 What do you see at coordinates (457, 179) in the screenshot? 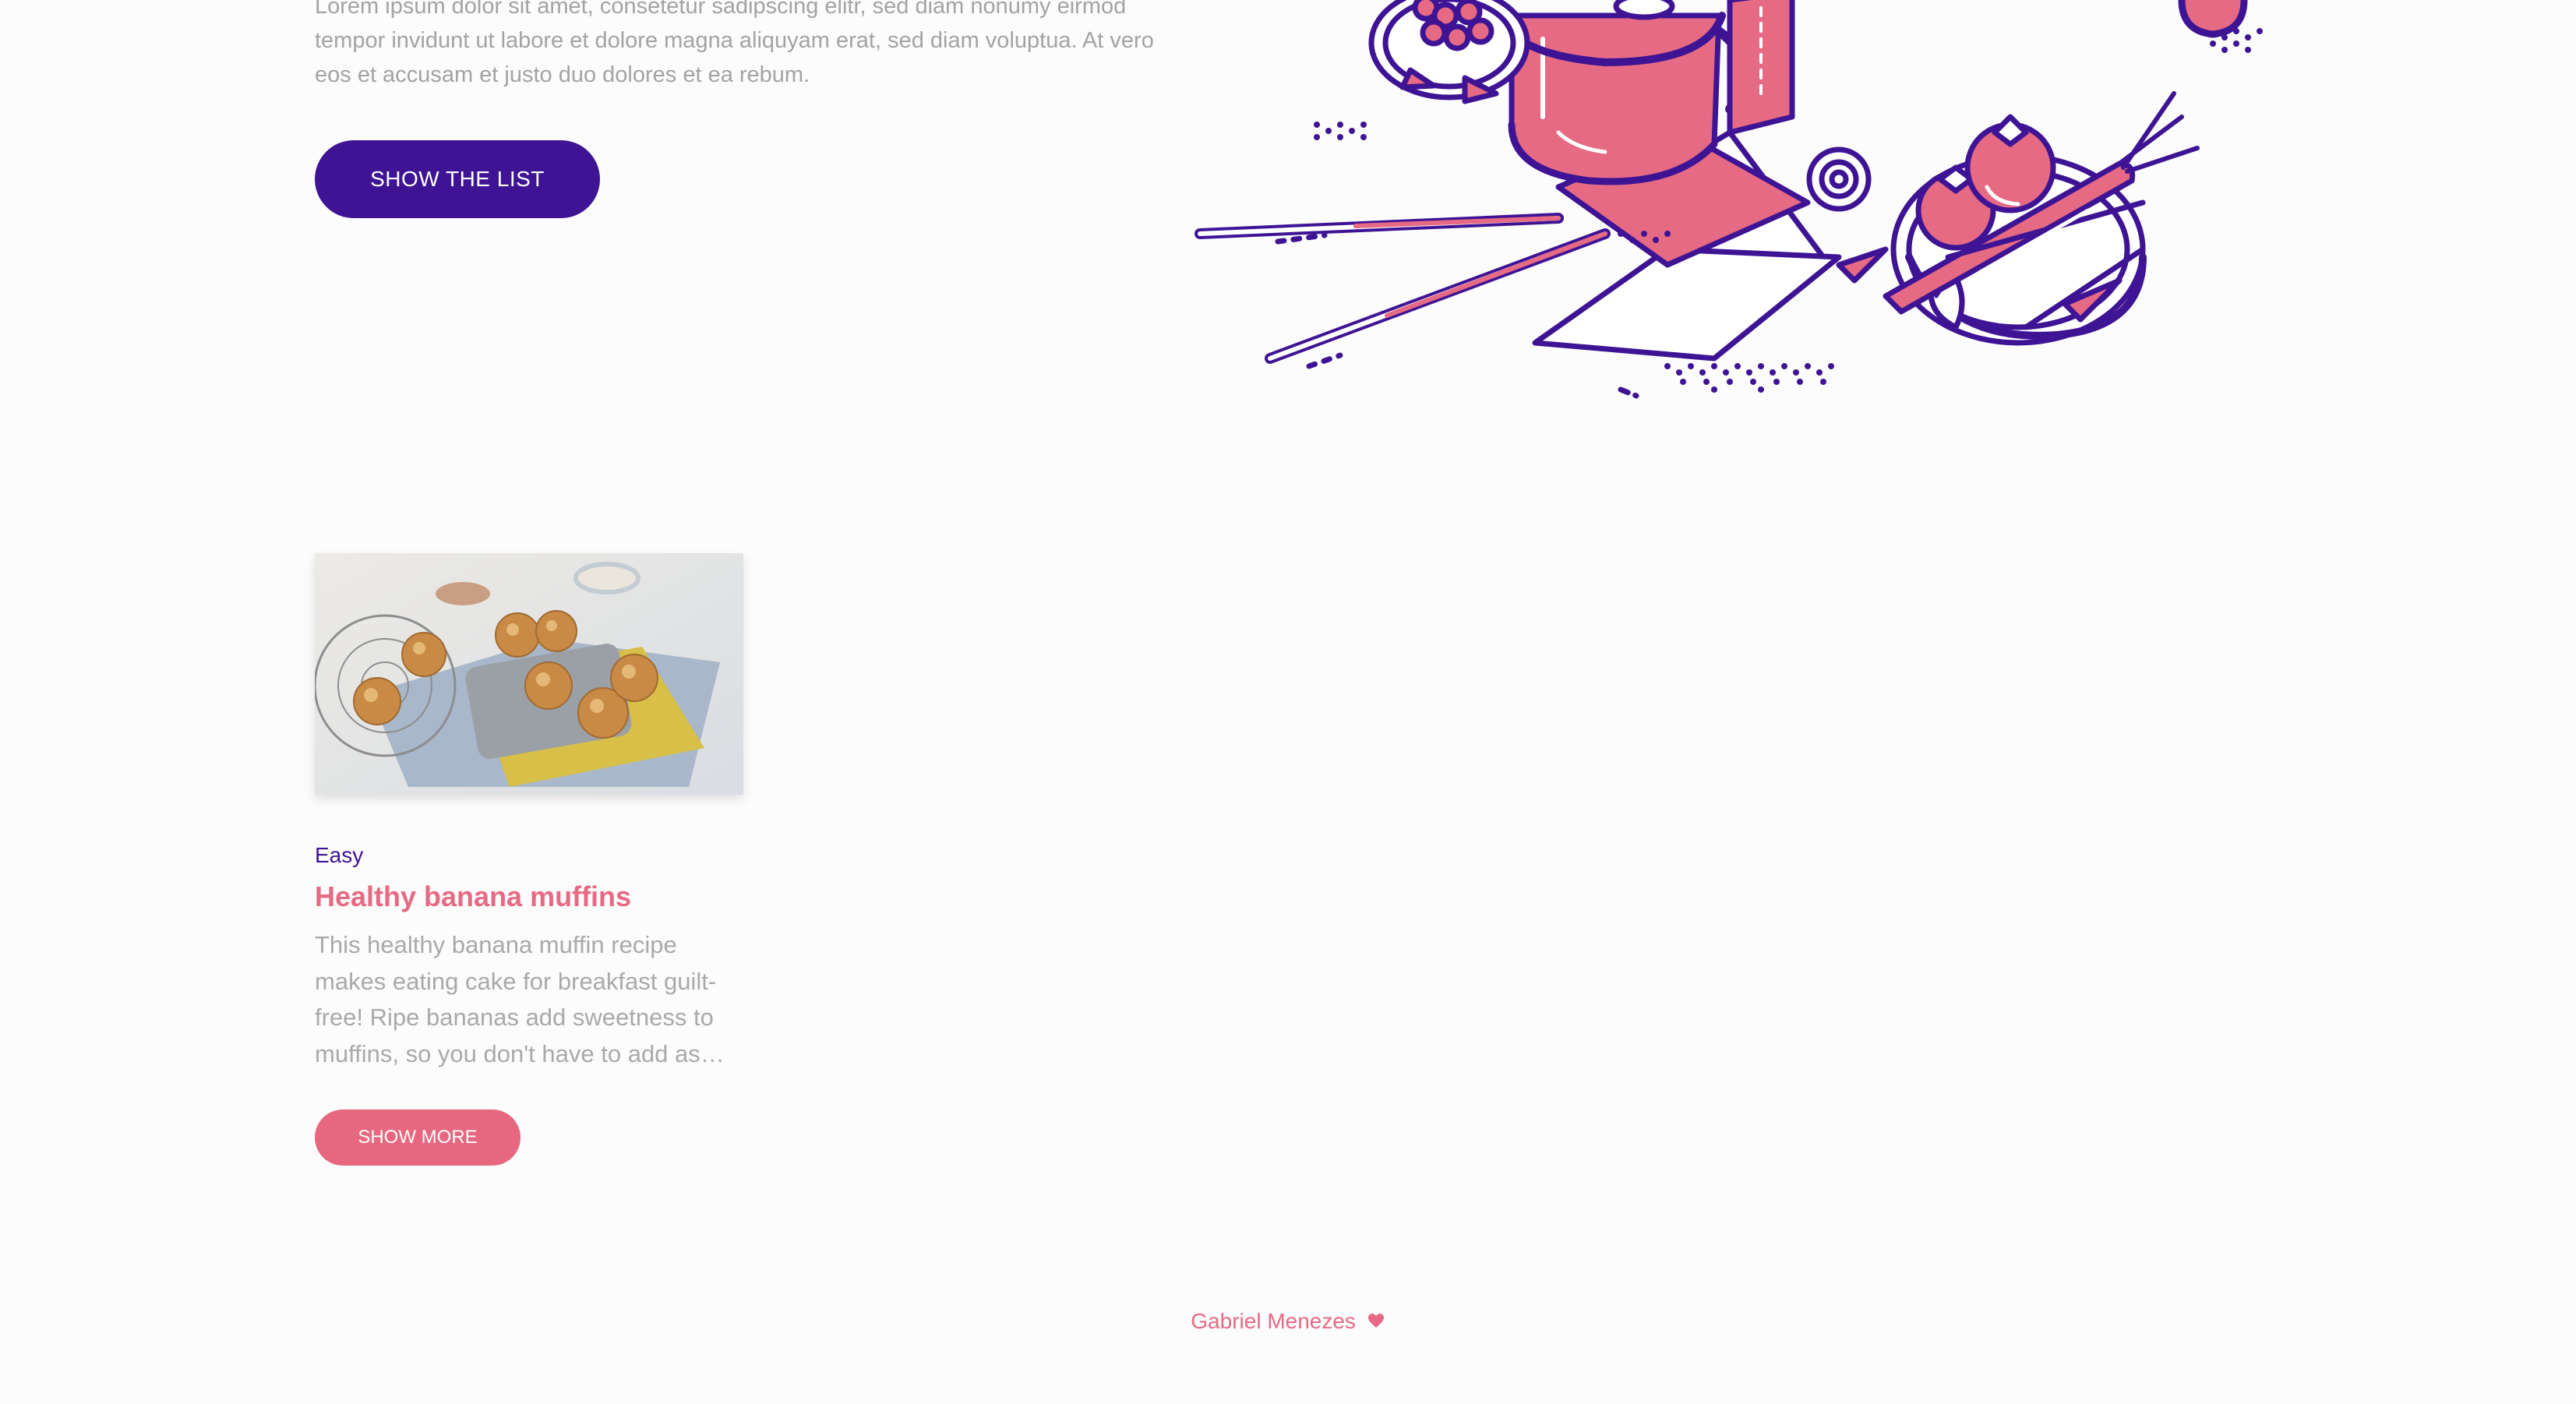
I see `show-list-button: SHOW THE LIST` at bounding box center [457, 179].